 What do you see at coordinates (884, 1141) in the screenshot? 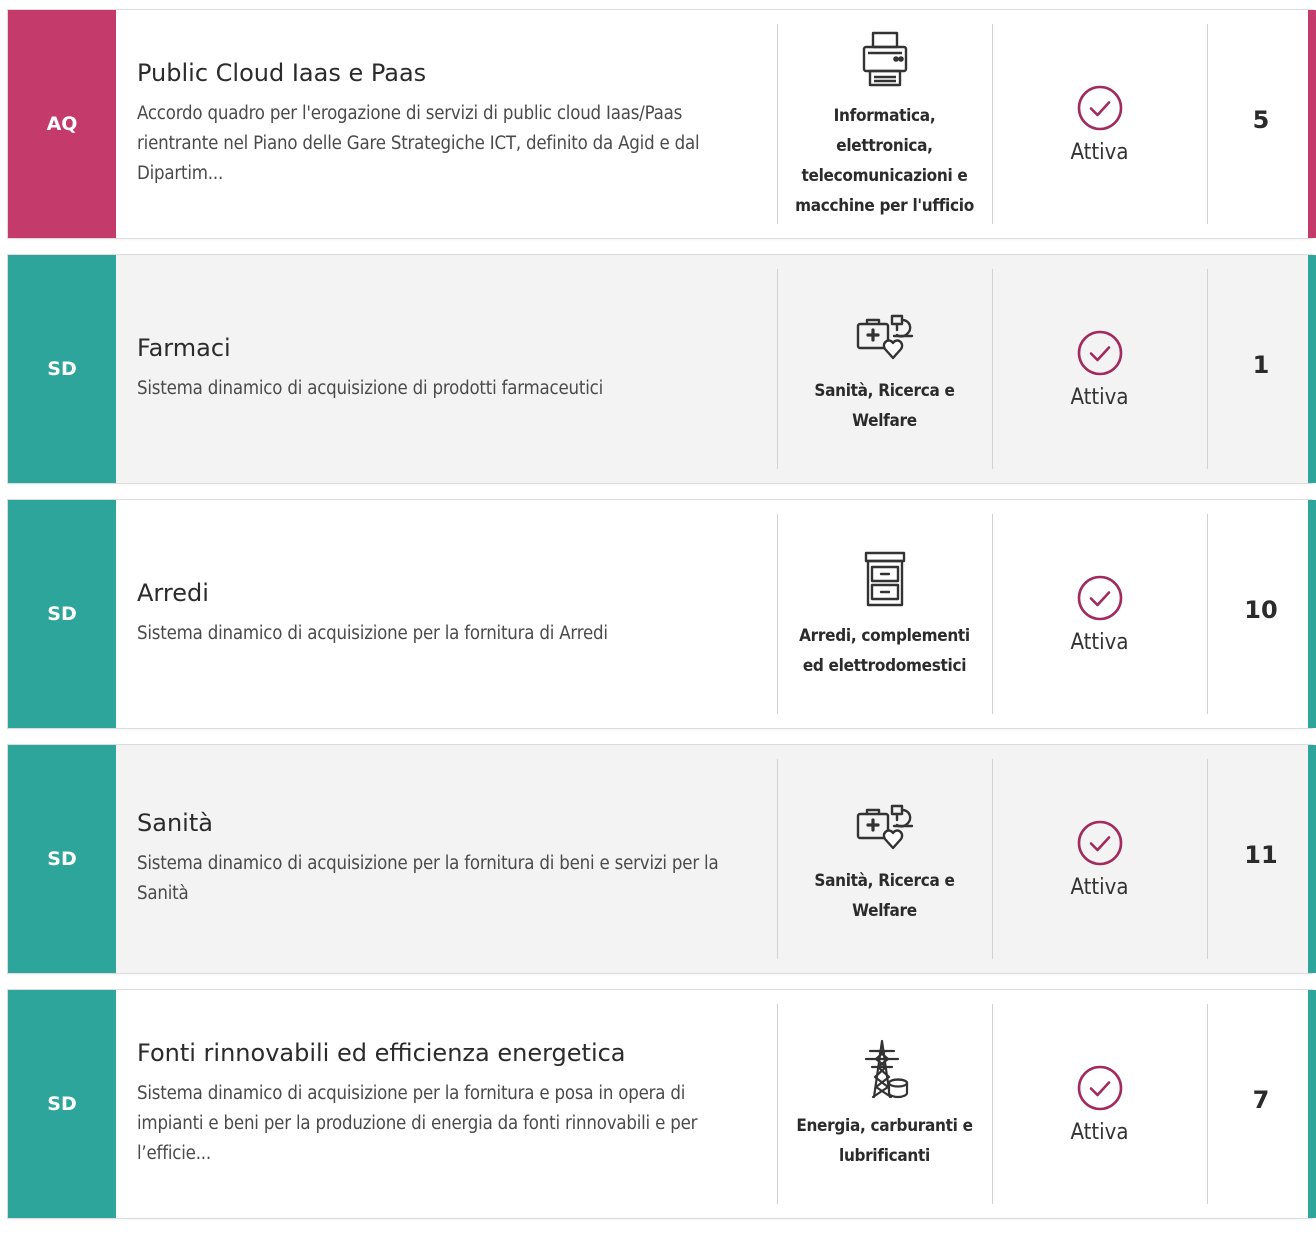
I see `category-label: Energia, carburanti e lubrificanti` at bounding box center [884, 1141].